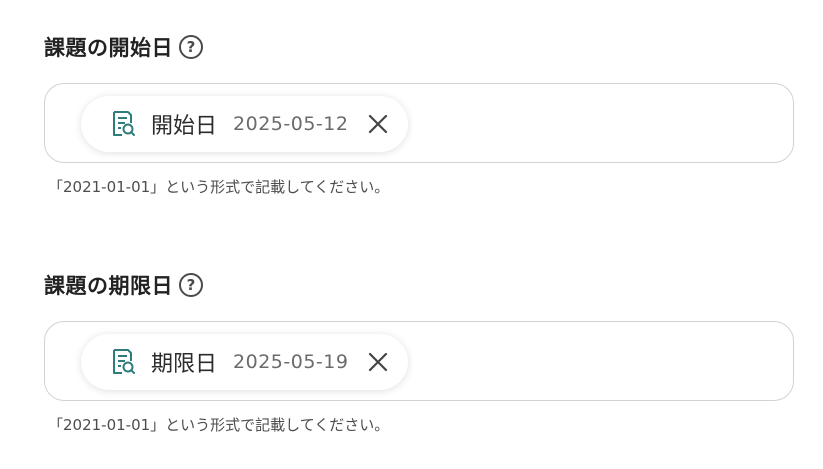 This screenshot has height=469, width=823. Describe the element at coordinates (419, 285) in the screenshot. I see `due-date-label-row: 課題の期限日 ?` at that location.